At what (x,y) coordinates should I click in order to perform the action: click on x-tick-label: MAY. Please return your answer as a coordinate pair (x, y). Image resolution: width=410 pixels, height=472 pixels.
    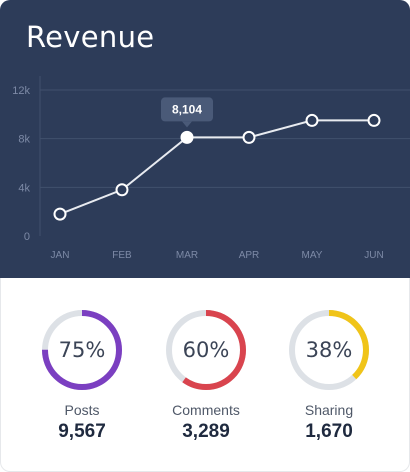
    Looking at the image, I should click on (312, 255).